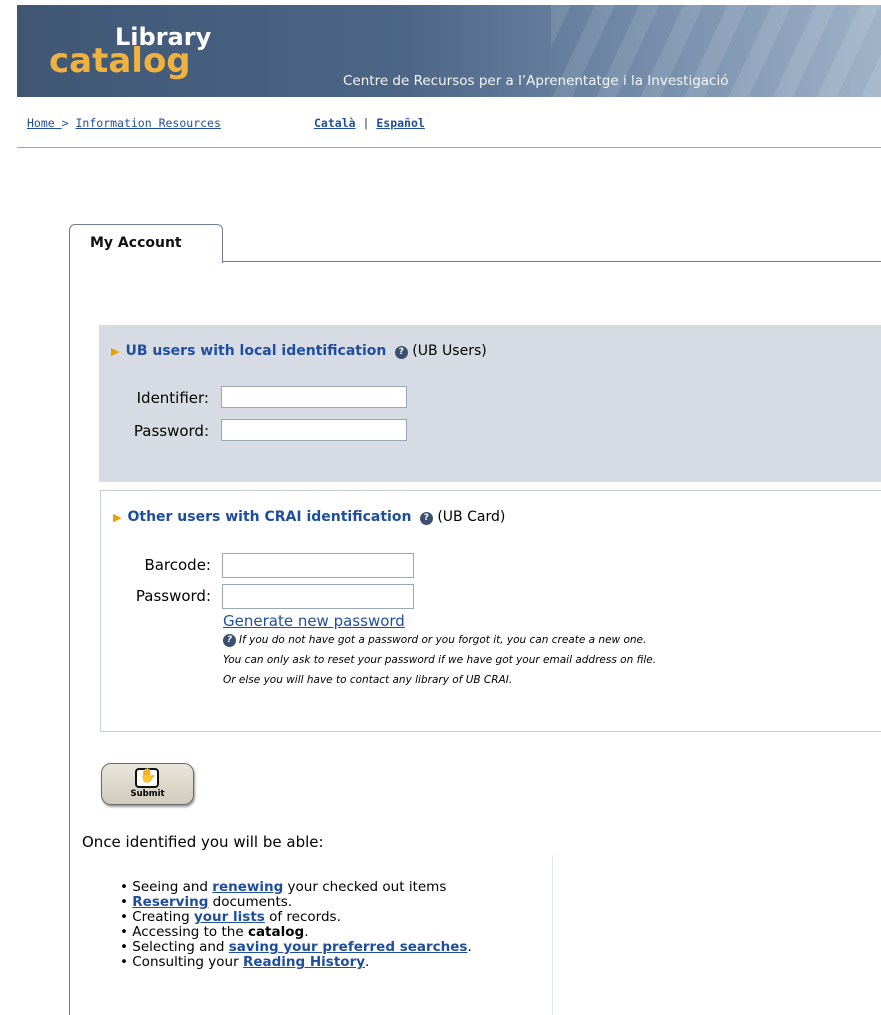  What do you see at coordinates (551, 261) in the screenshot?
I see `panel-border-top` at bounding box center [551, 261].